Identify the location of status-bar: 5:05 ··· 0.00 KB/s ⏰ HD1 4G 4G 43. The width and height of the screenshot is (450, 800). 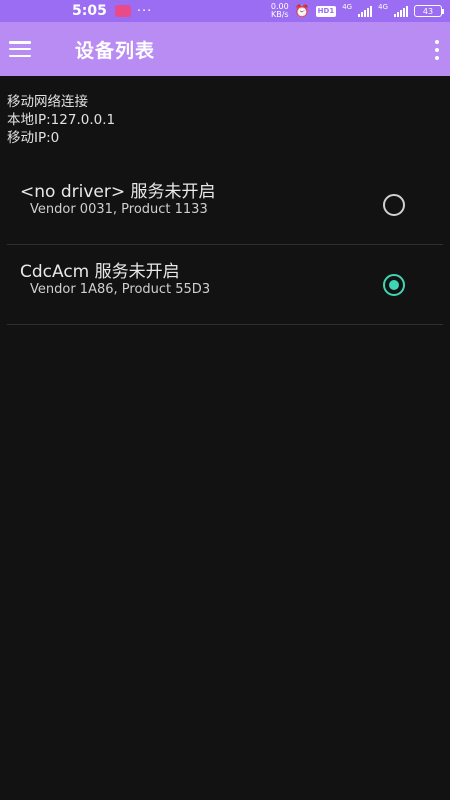
(225, 11).